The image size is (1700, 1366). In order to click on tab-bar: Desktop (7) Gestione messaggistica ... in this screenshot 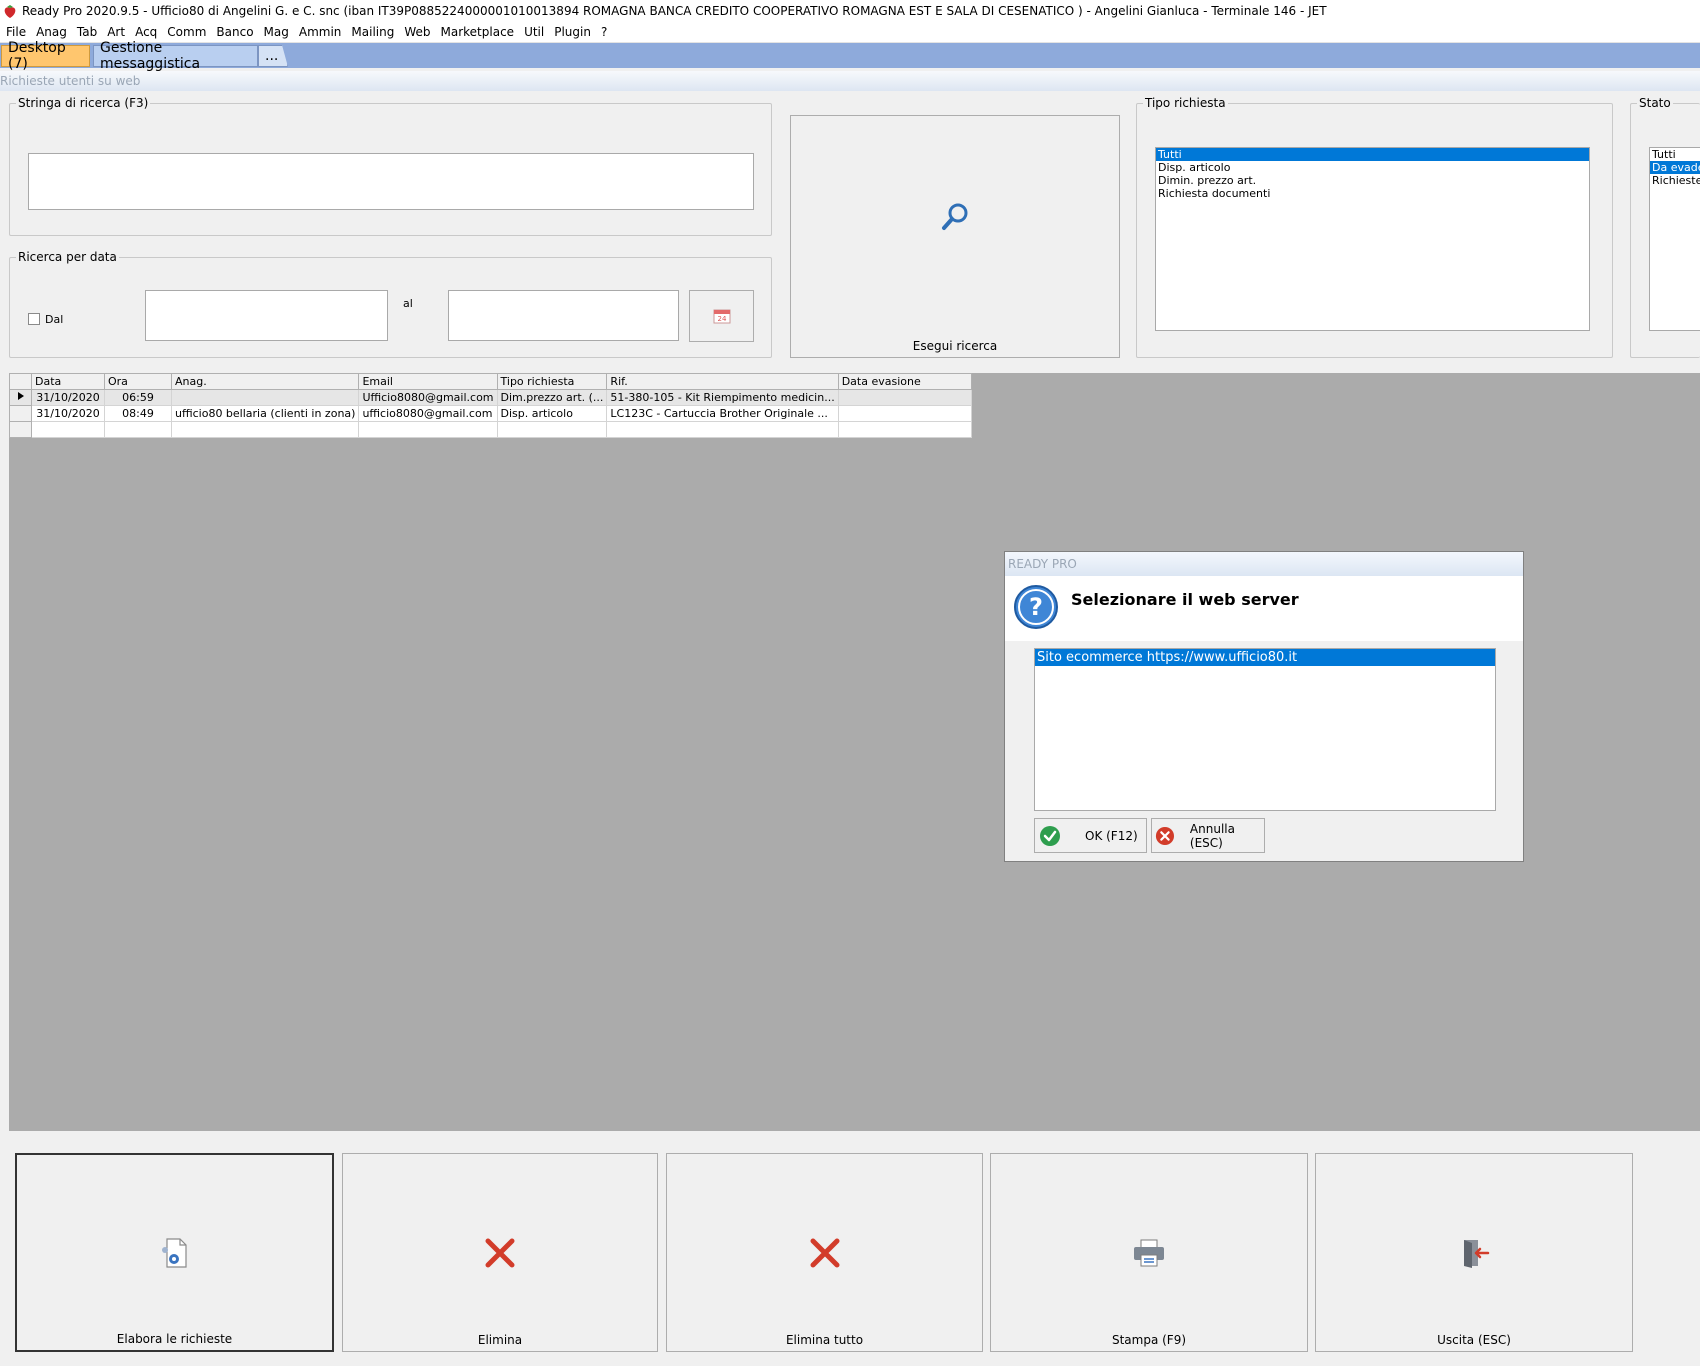, I will do `click(850, 56)`.